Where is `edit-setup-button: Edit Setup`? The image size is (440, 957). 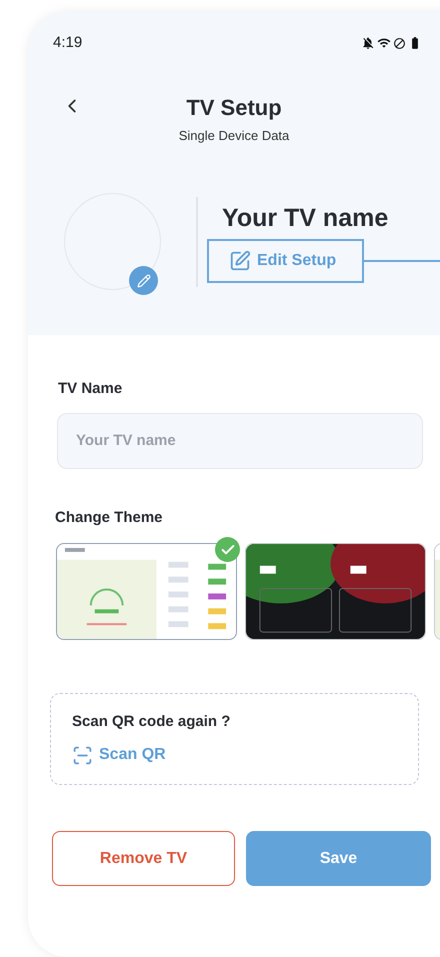 edit-setup-button: Edit Setup is located at coordinates (285, 261).